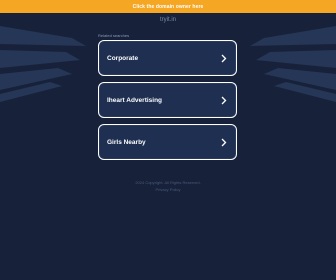 The height and width of the screenshot is (280, 336). I want to click on related-link-iheart-advertising: Iheart Advertising, so click(167, 100).